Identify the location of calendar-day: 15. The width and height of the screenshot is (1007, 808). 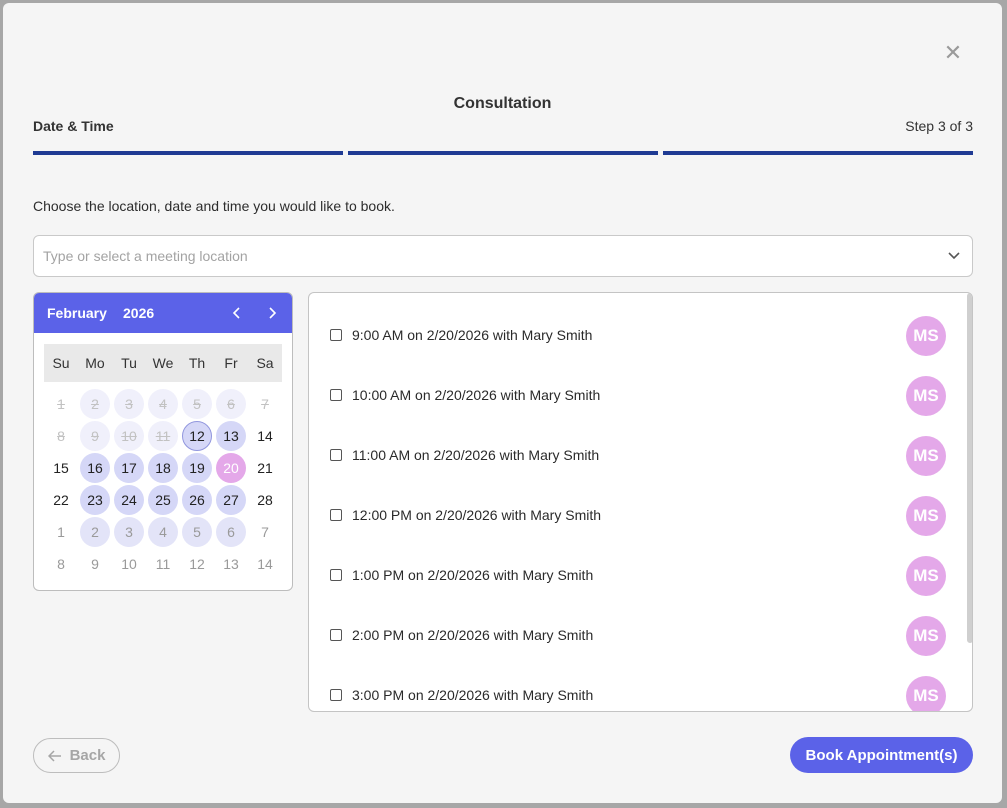
(61, 468).